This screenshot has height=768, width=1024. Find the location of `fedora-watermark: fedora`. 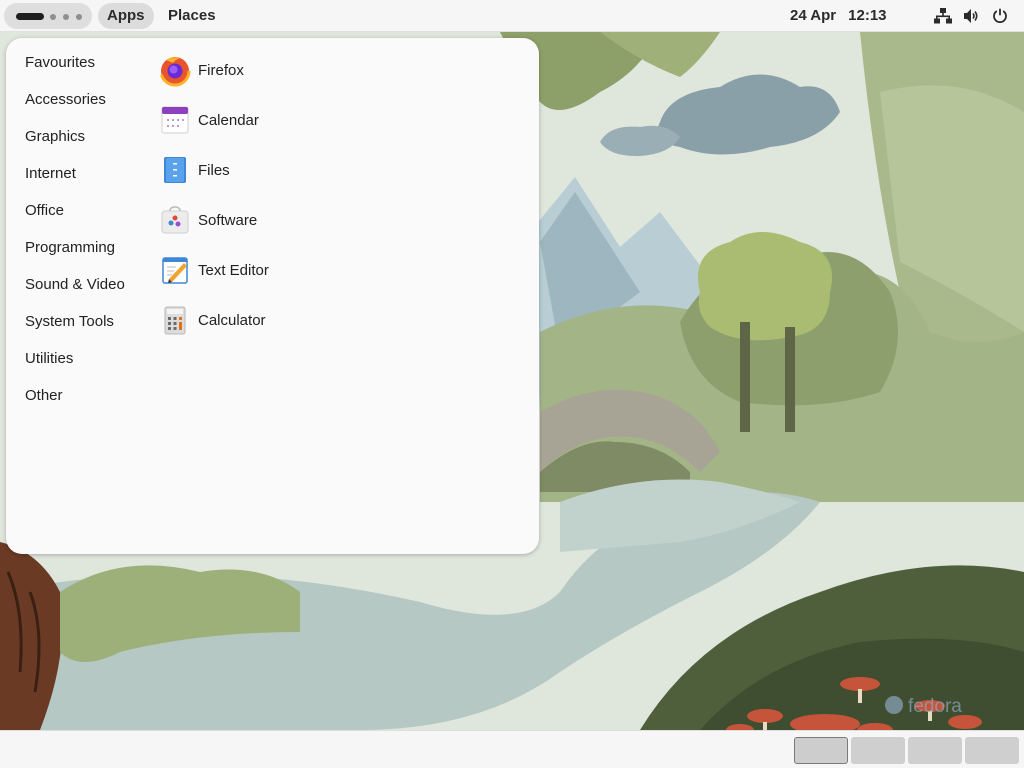

fedora-watermark: fedora is located at coordinates (935, 706).